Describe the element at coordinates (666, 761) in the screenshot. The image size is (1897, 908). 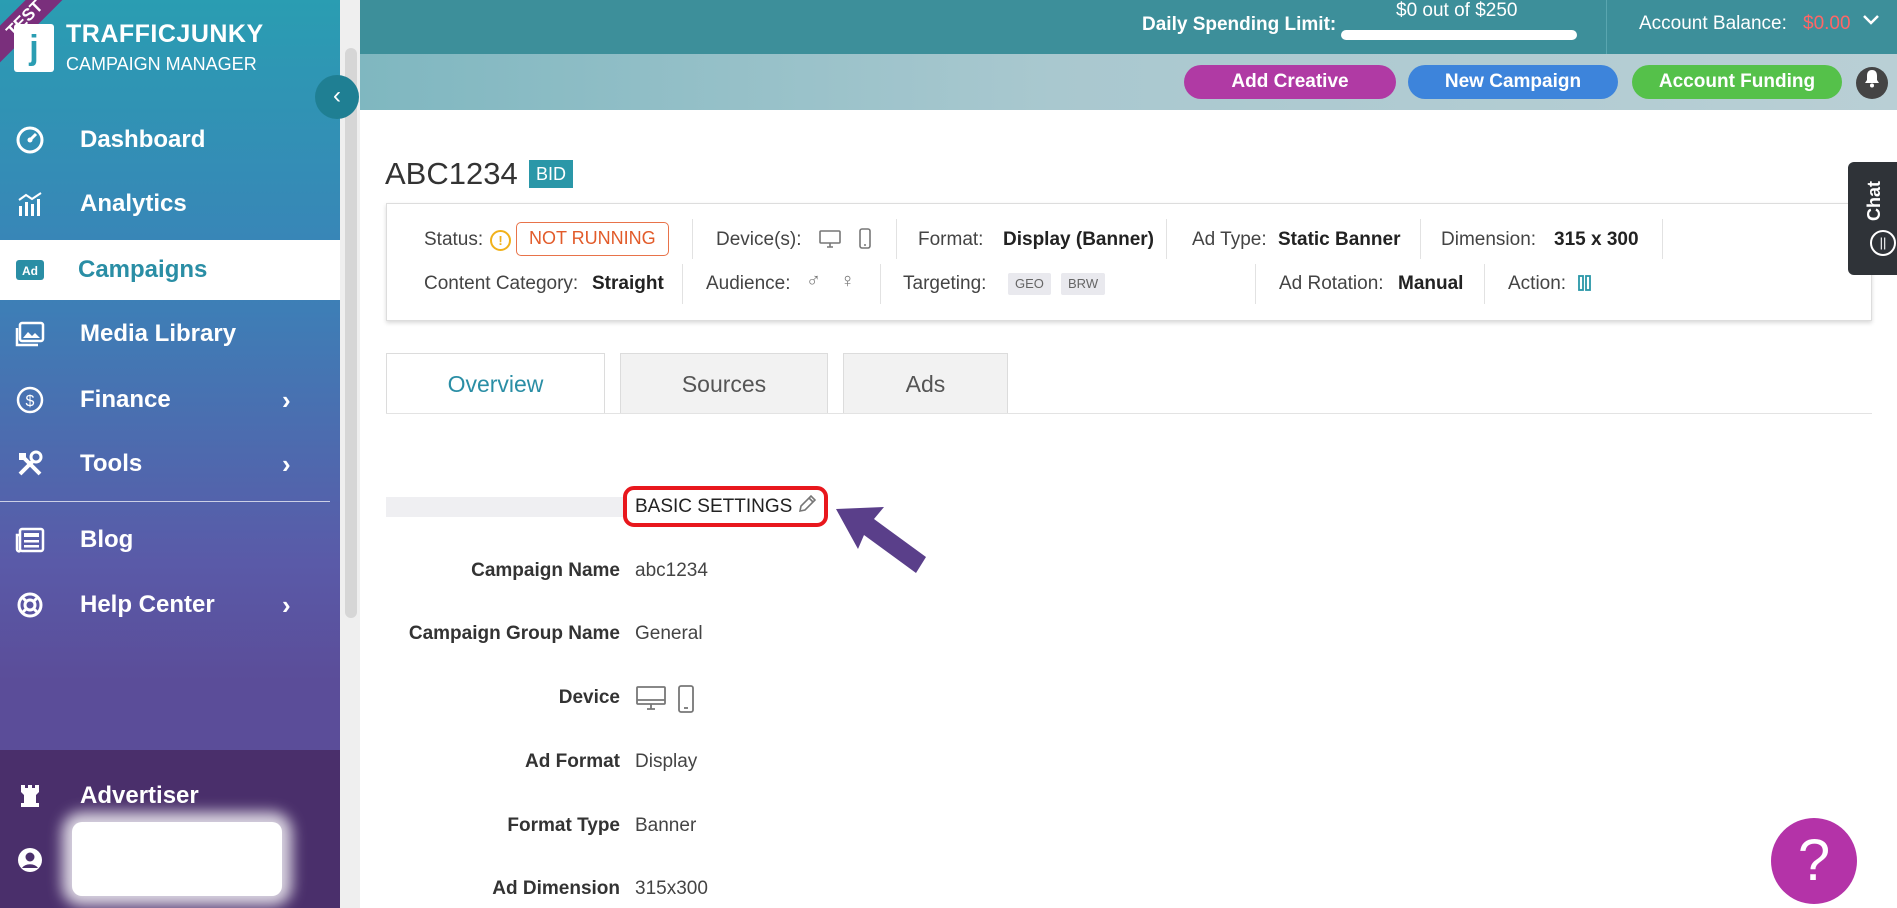
I see `ad-format-value: Display` at that location.